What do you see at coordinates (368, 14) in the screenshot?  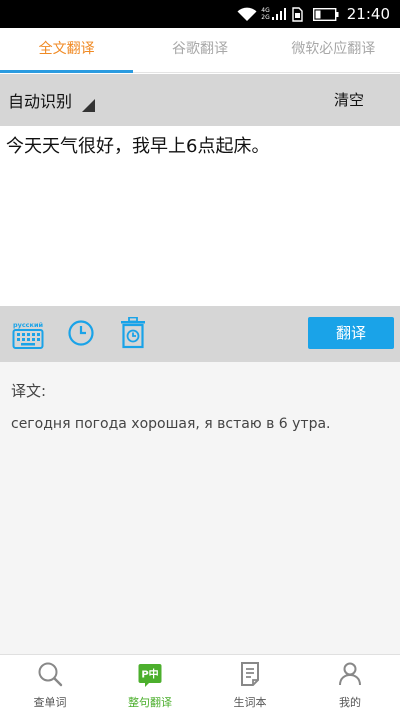 I see `status-time: 21:40` at bounding box center [368, 14].